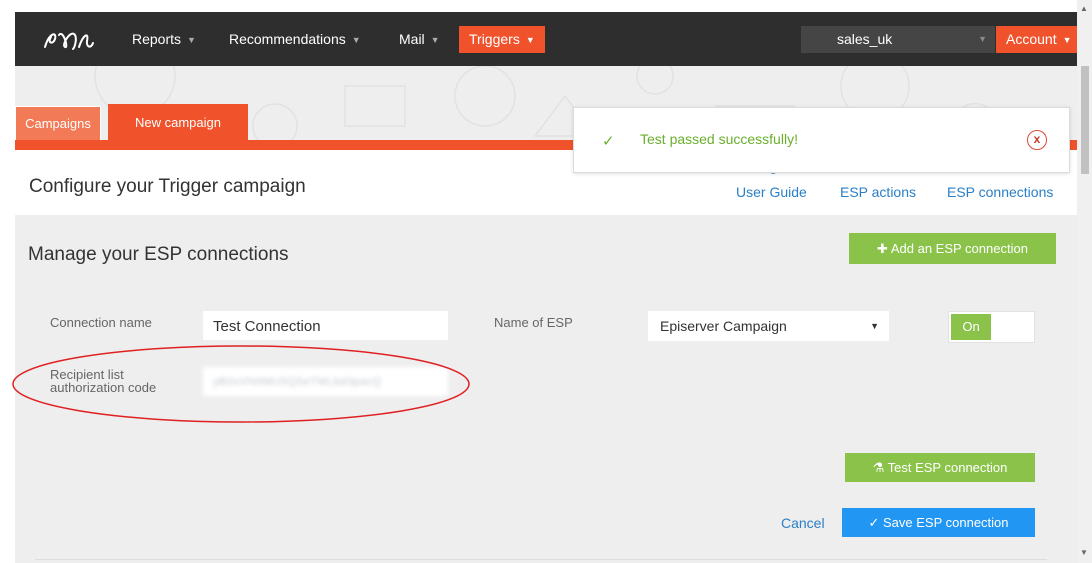 This screenshot has width=1092, height=563. Describe the element at coordinates (719, 139) in the screenshot. I see `toast-message: Test passed successfully!` at that location.